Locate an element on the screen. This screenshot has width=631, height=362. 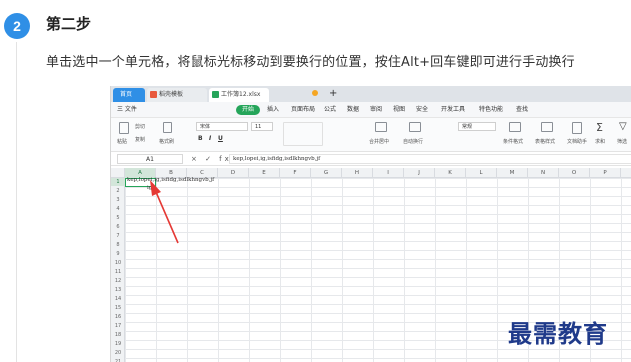
row-header-16: 16 is located at coordinates (118, 317).